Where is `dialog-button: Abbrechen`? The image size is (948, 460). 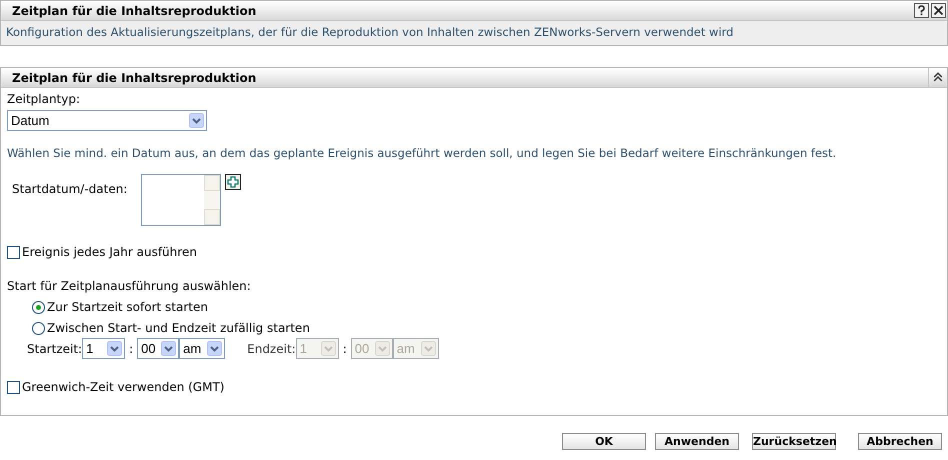 dialog-button: Abbrechen is located at coordinates (900, 441).